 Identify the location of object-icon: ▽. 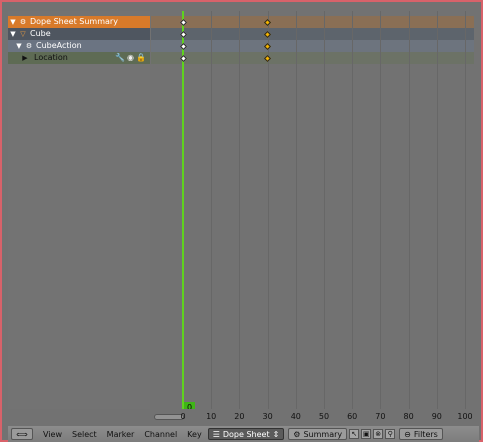
(23, 34).